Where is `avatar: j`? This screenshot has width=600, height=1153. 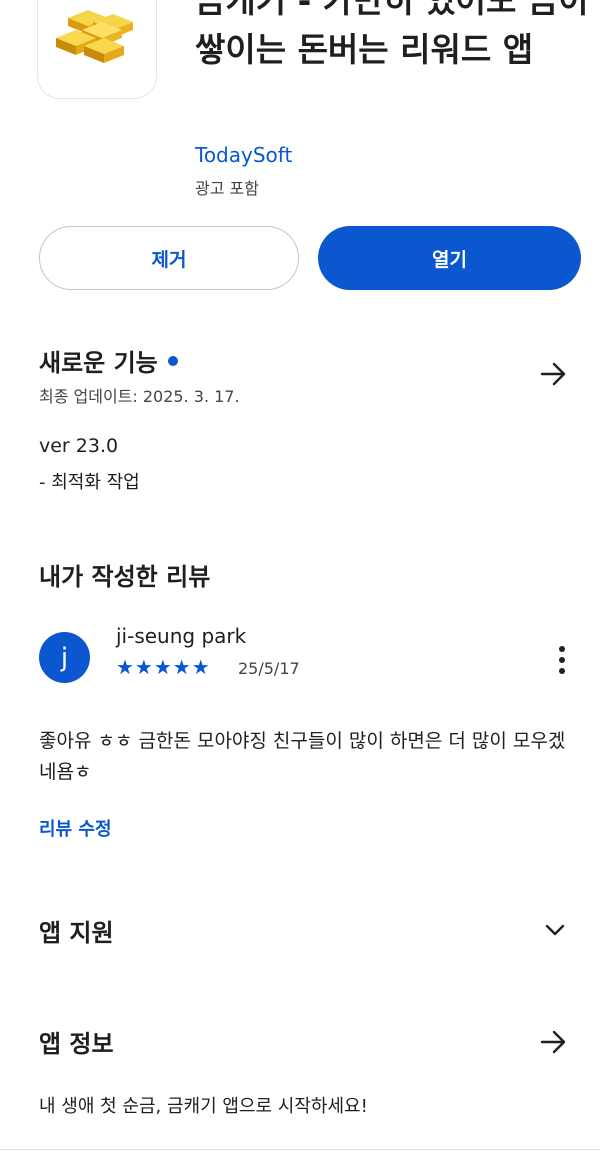 avatar: j is located at coordinates (64, 657).